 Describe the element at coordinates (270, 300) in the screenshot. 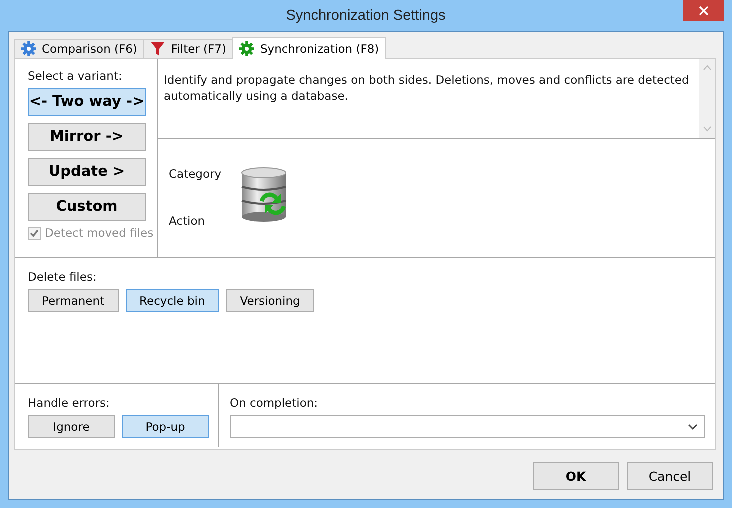

I see `delete-option-button: Versioning` at that location.